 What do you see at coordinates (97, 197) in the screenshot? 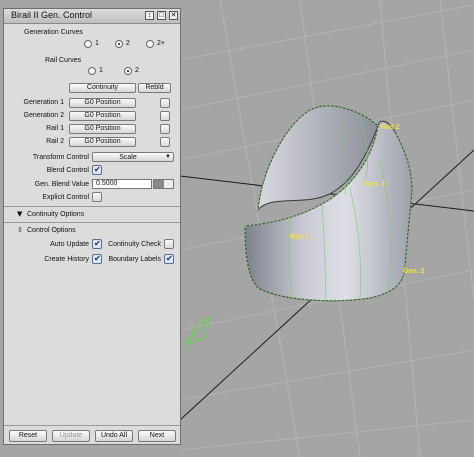
I see `explicit-control-checkbox` at bounding box center [97, 197].